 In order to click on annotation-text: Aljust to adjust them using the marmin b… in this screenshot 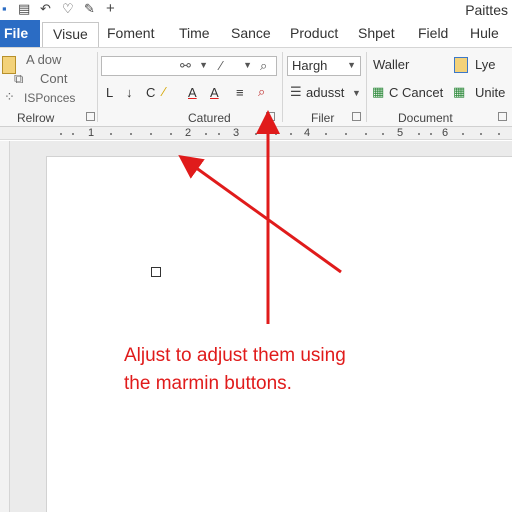, I will do `click(284, 370)`.